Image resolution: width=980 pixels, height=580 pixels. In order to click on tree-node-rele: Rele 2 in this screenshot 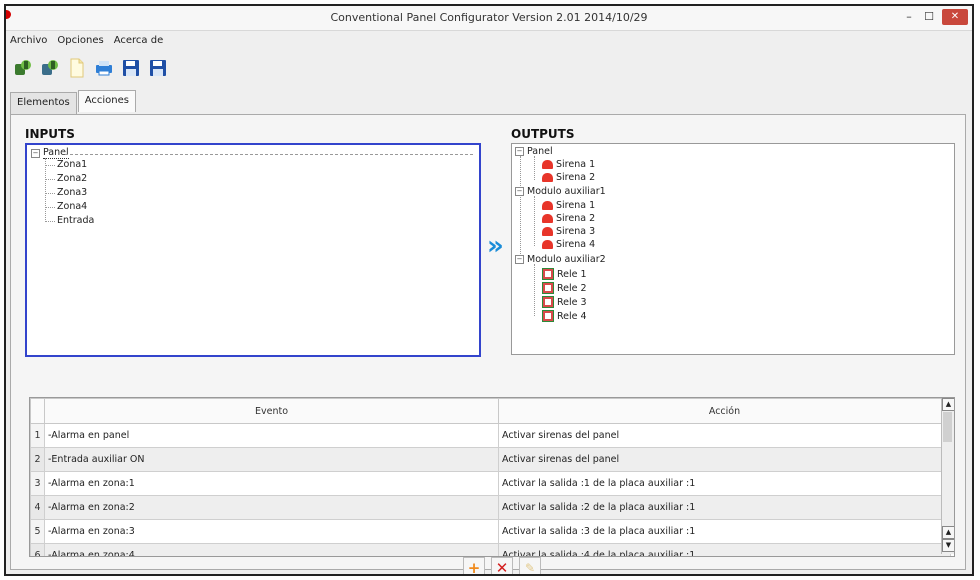, I will do `click(564, 288)`.